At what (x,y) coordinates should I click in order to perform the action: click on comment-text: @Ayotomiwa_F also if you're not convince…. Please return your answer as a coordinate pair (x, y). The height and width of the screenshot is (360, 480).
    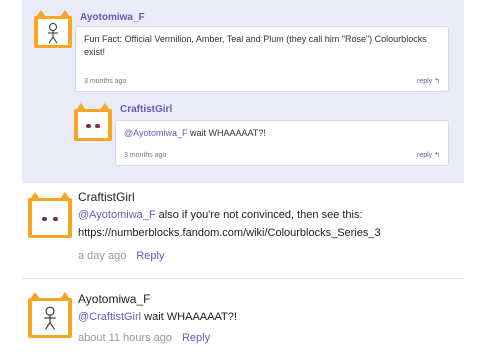
    Looking at the image, I should click on (220, 215).